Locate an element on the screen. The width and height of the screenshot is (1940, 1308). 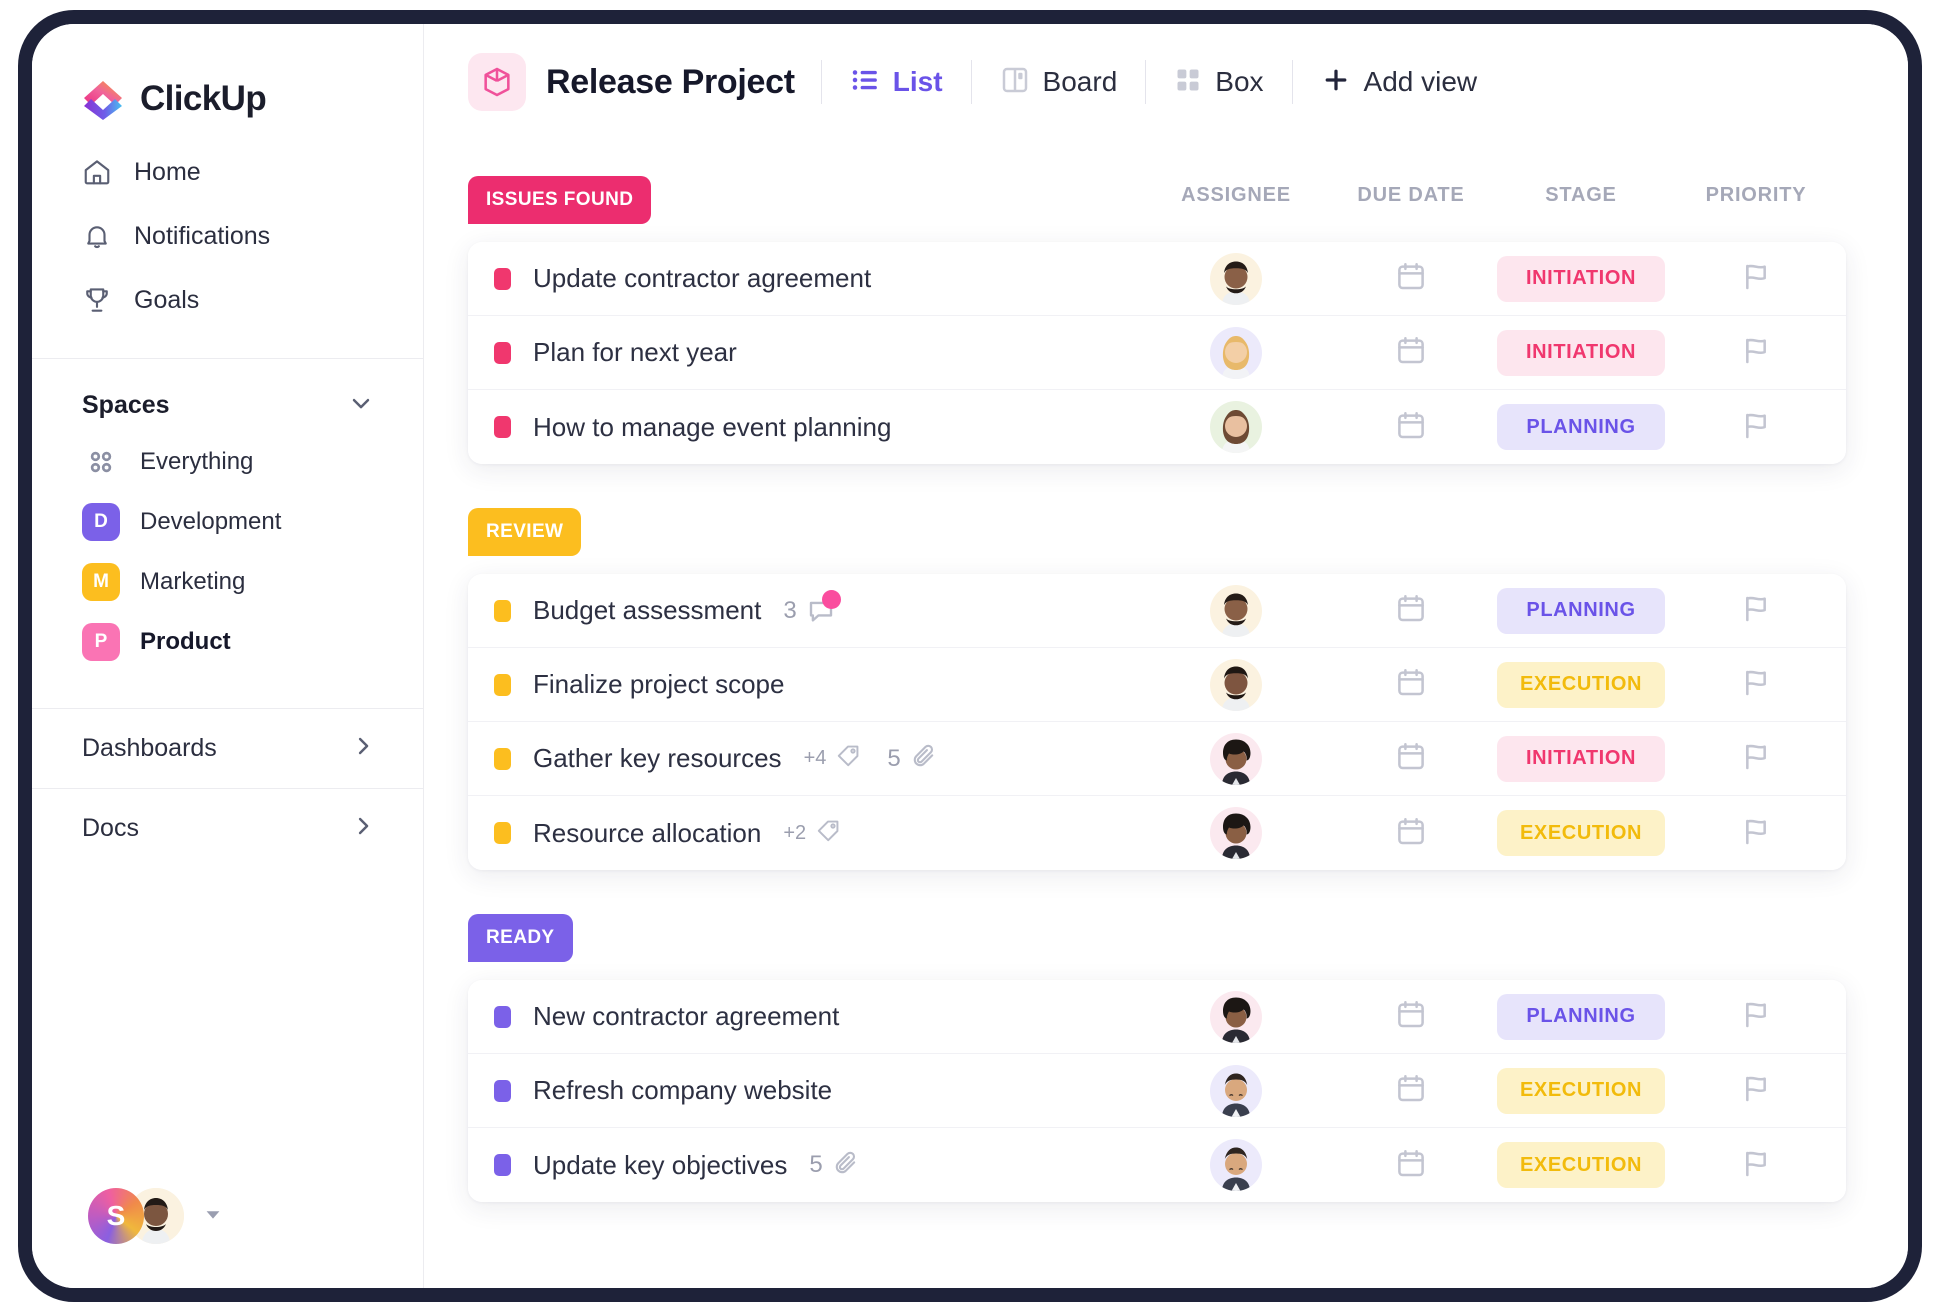
tab-board: Board is located at coordinates (1059, 82).